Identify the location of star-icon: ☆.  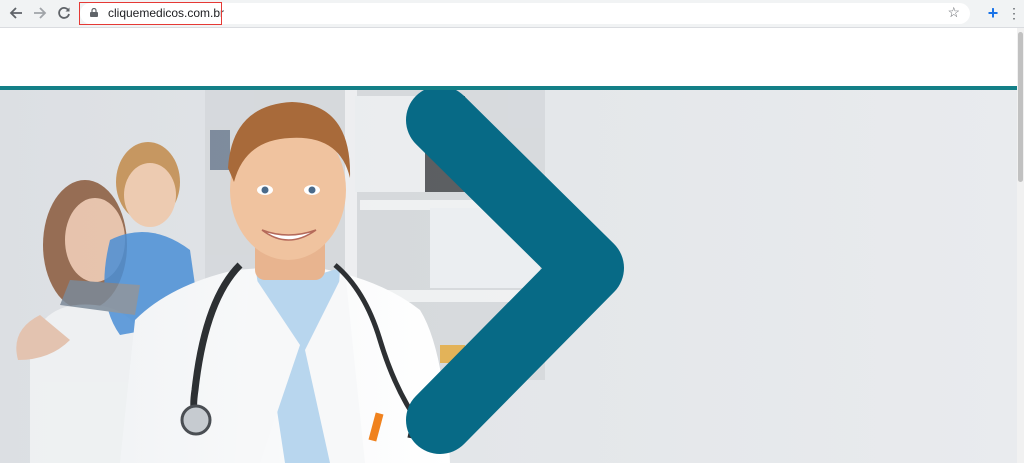
(953, 12).